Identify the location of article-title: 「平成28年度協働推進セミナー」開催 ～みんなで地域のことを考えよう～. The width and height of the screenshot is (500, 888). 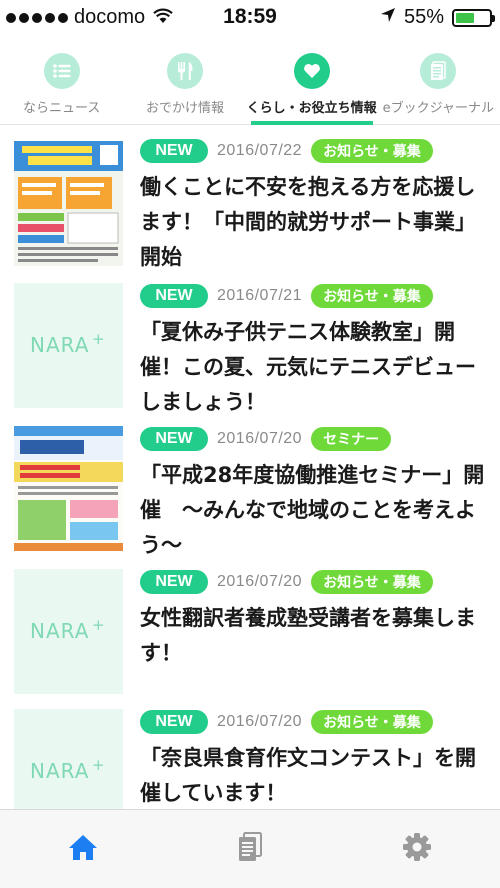
(312, 510).